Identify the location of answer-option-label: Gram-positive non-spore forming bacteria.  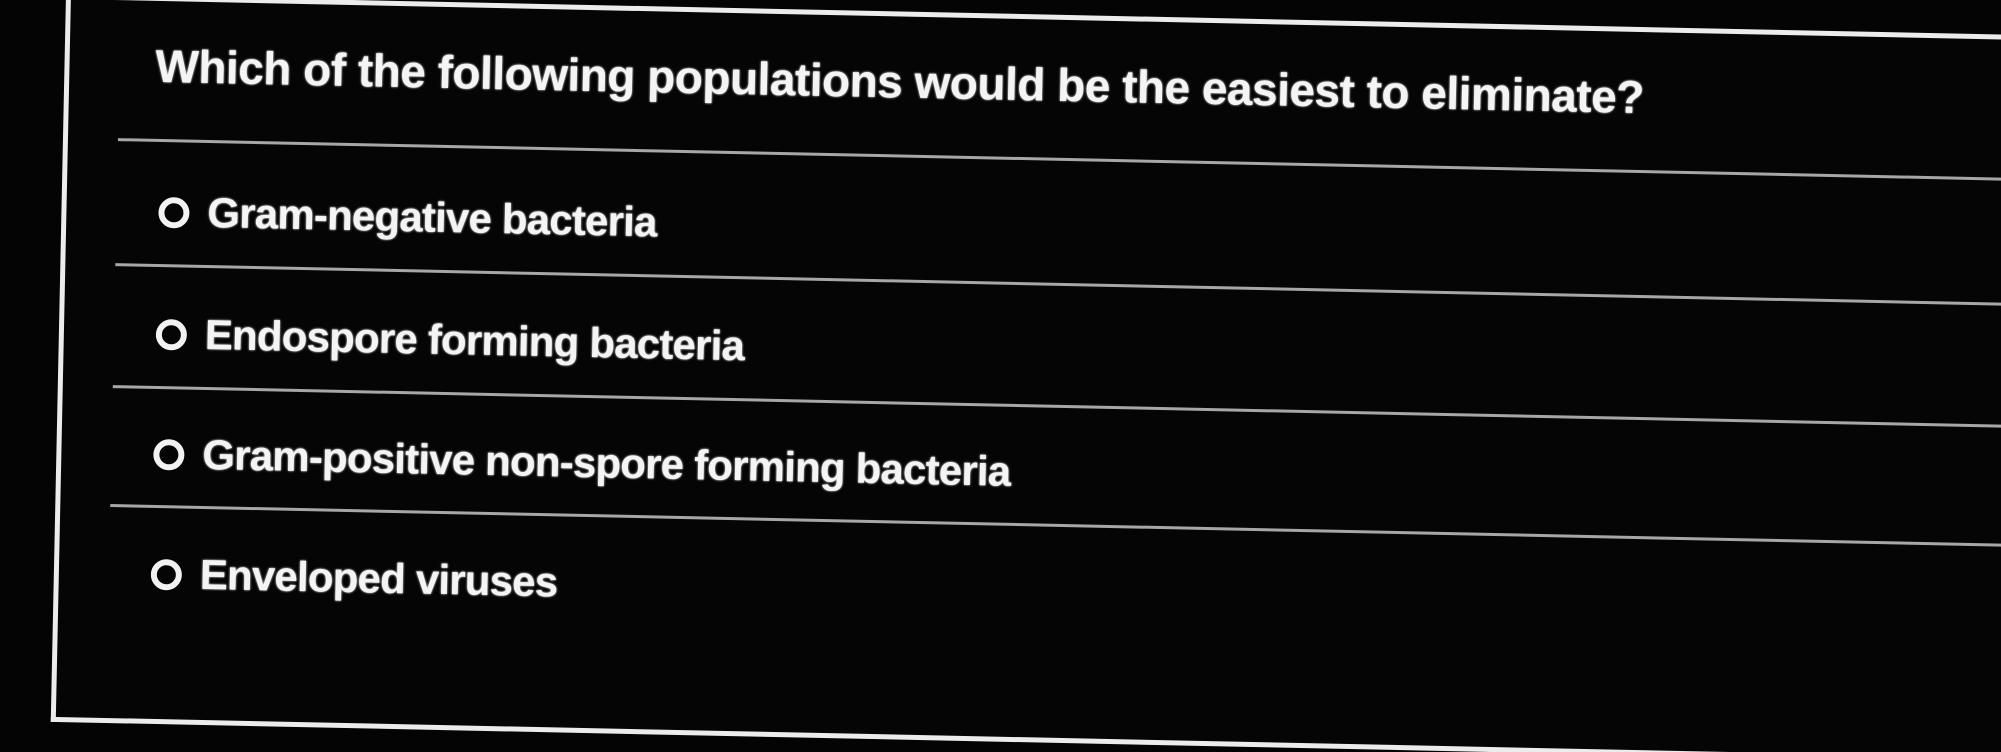
(606, 463).